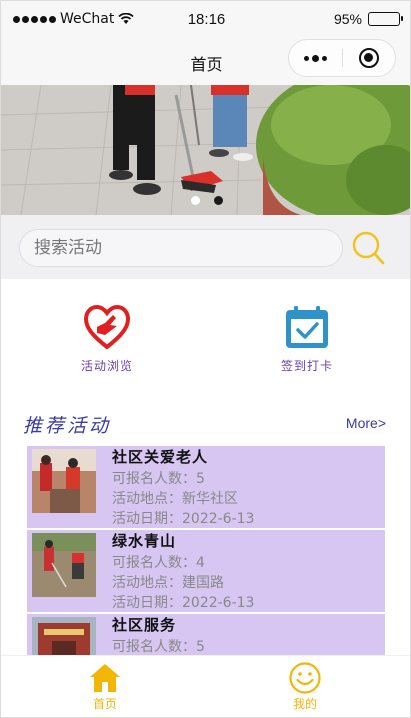 The height and width of the screenshot is (718, 411). I want to click on search-input: 搜索活动, so click(181, 248).